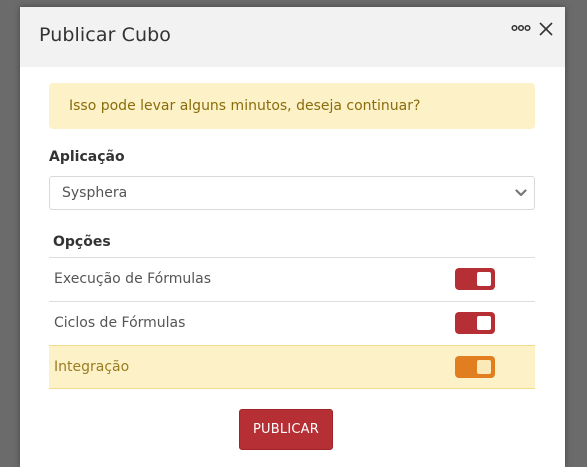 This screenshot has height=467, width=587. Describe the element at coordinates (292, 323) in the screenshot. I see `option-row-formula-cycles: Ciclos de Fórmulas` at that location.